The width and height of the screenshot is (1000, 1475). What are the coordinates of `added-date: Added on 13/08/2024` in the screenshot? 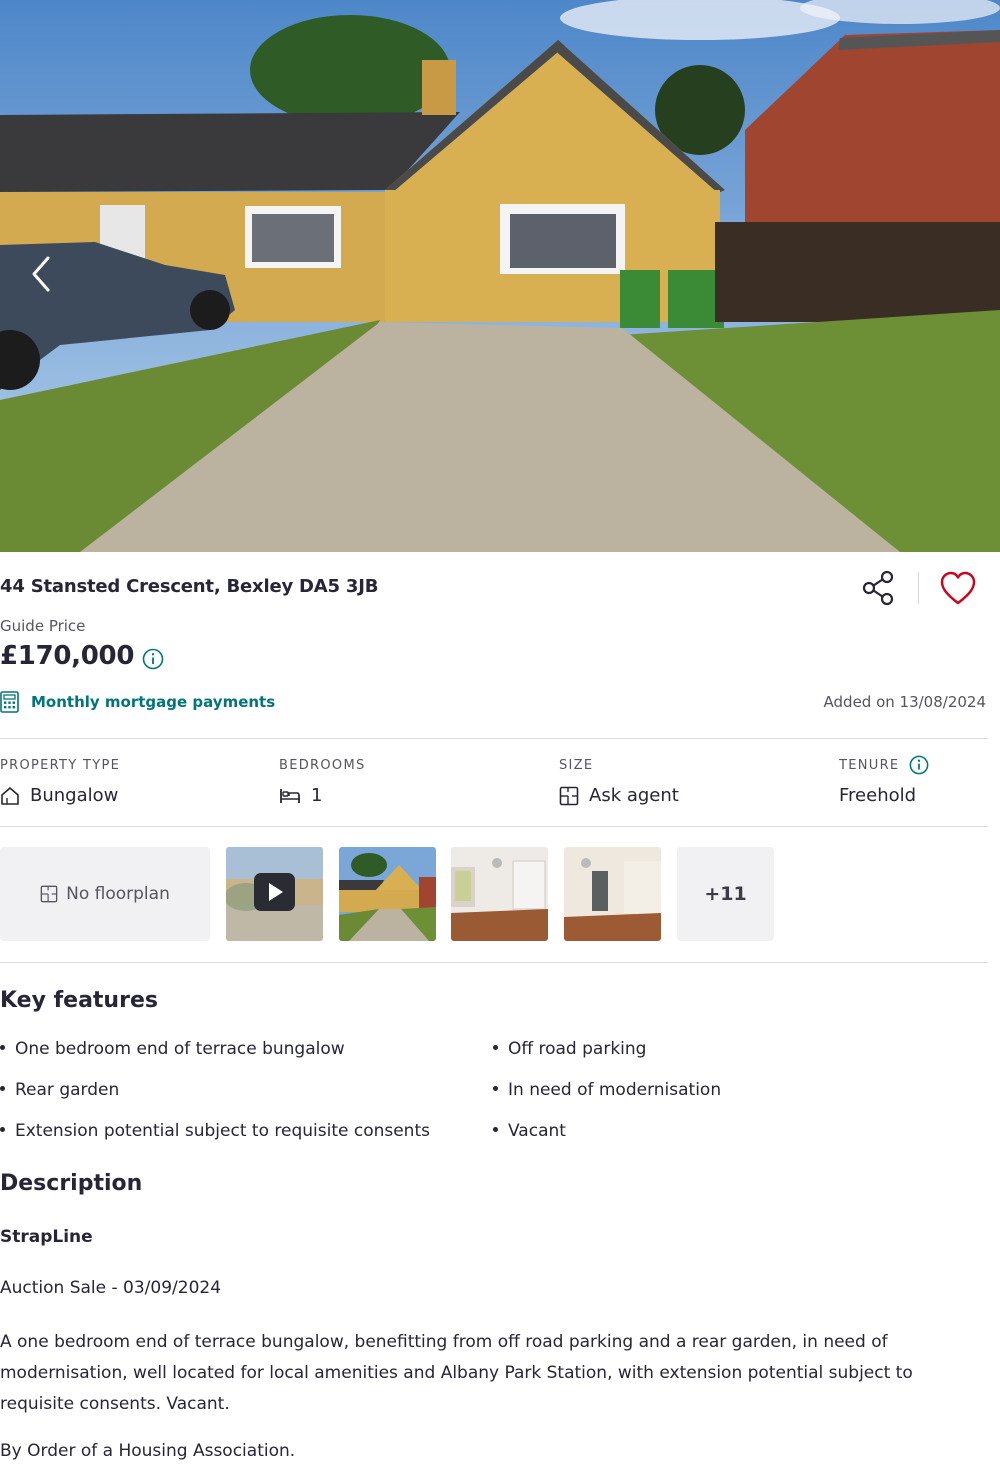 It's located at (904, 702).